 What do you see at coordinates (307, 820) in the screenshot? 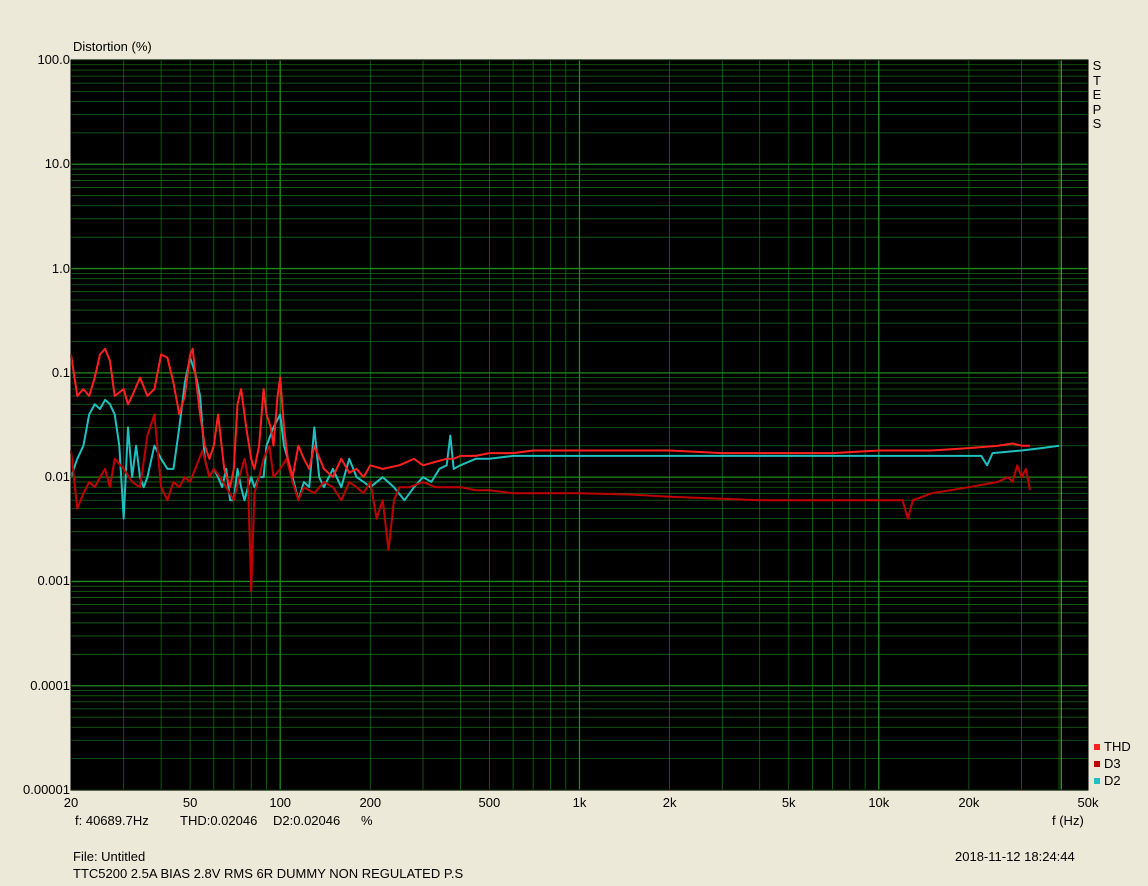
I see `cursor-d2: D2:0.02046` at bounding box center [307, 820].